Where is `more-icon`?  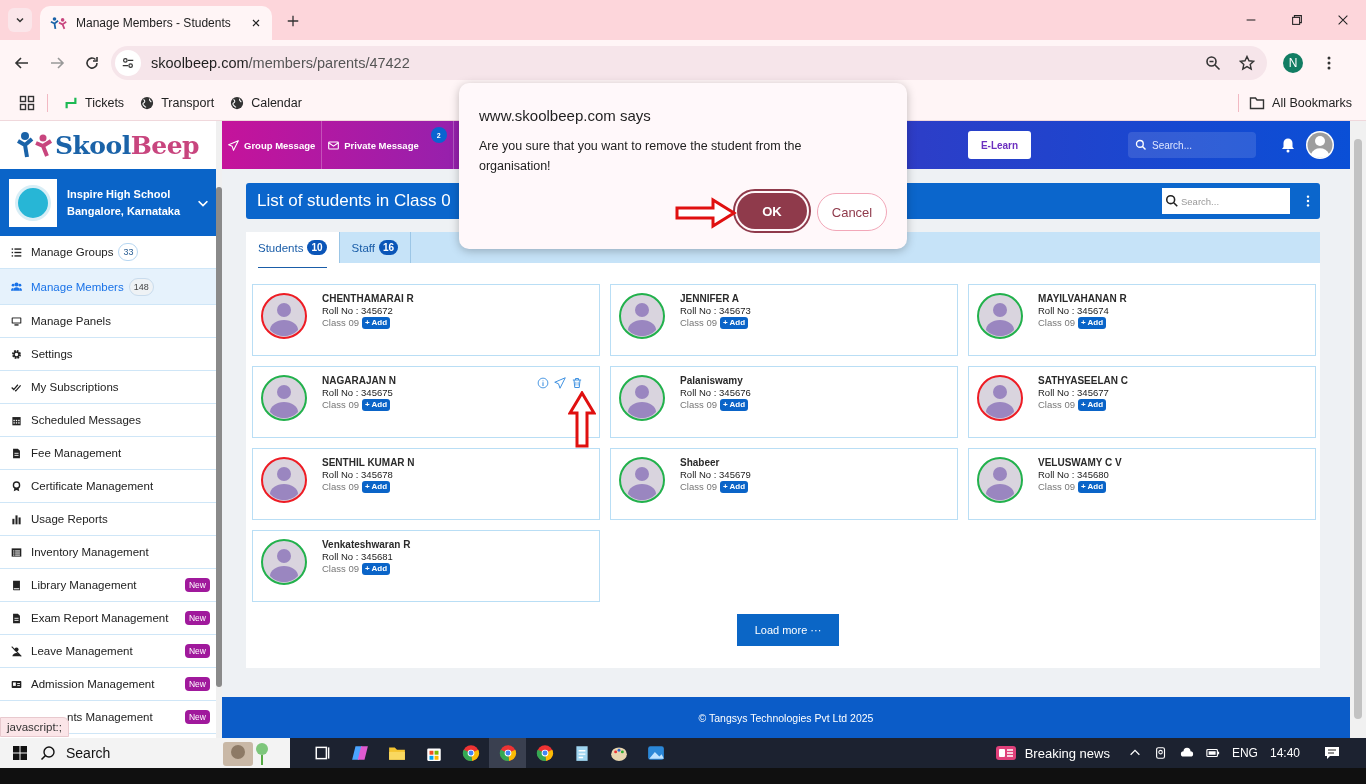 more-icon is located at coordinates (1308, 201).